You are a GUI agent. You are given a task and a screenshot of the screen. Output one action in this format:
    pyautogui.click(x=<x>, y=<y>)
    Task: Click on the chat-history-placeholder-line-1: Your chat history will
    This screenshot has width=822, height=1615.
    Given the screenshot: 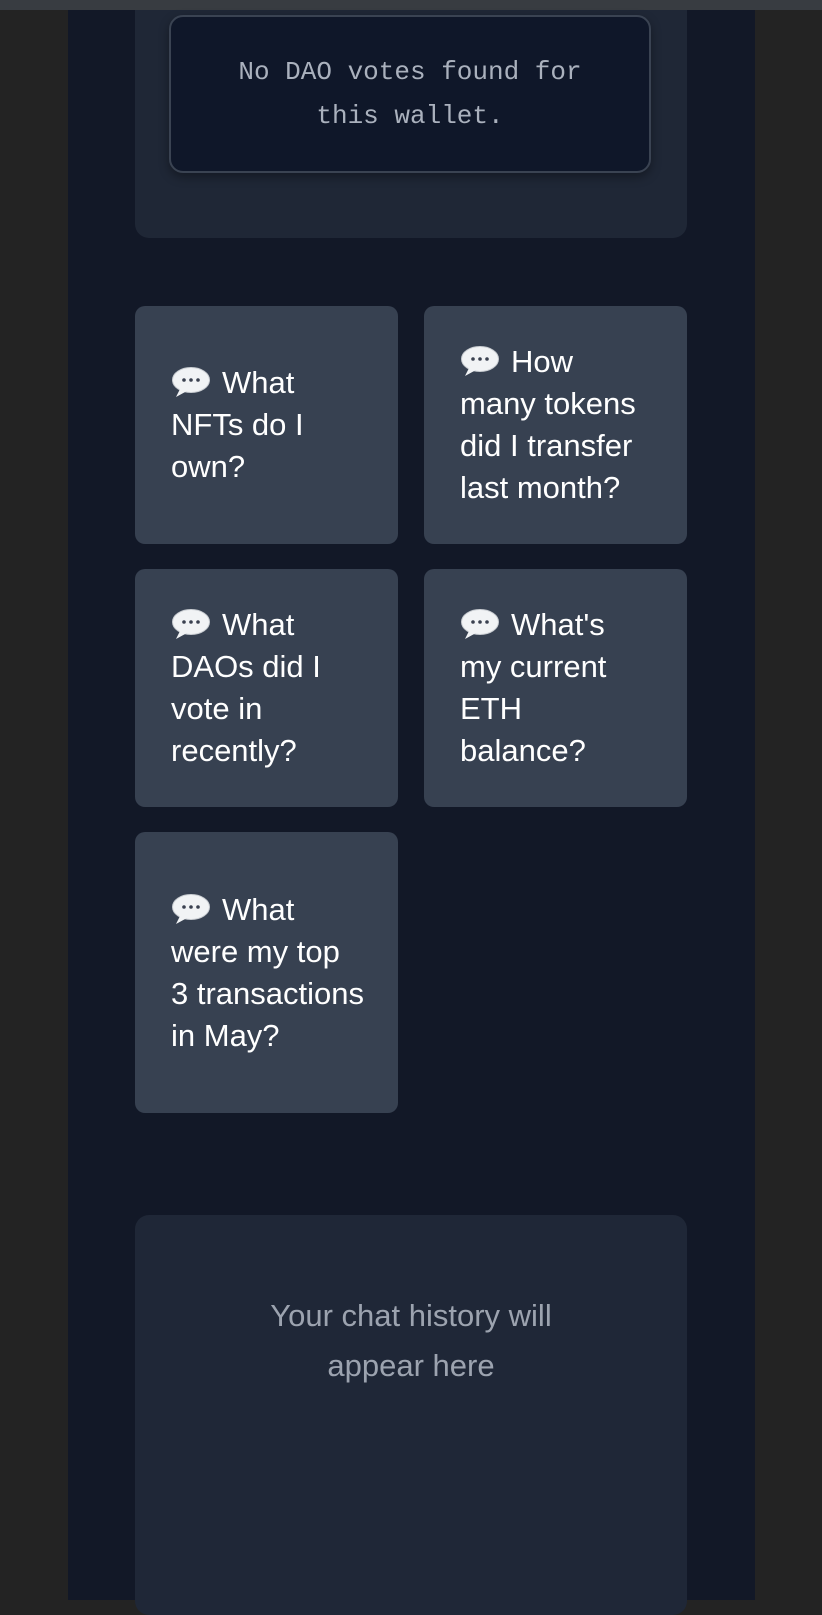 What is the action you would take?
    pyautogui.click(x=411, y=1315)
    